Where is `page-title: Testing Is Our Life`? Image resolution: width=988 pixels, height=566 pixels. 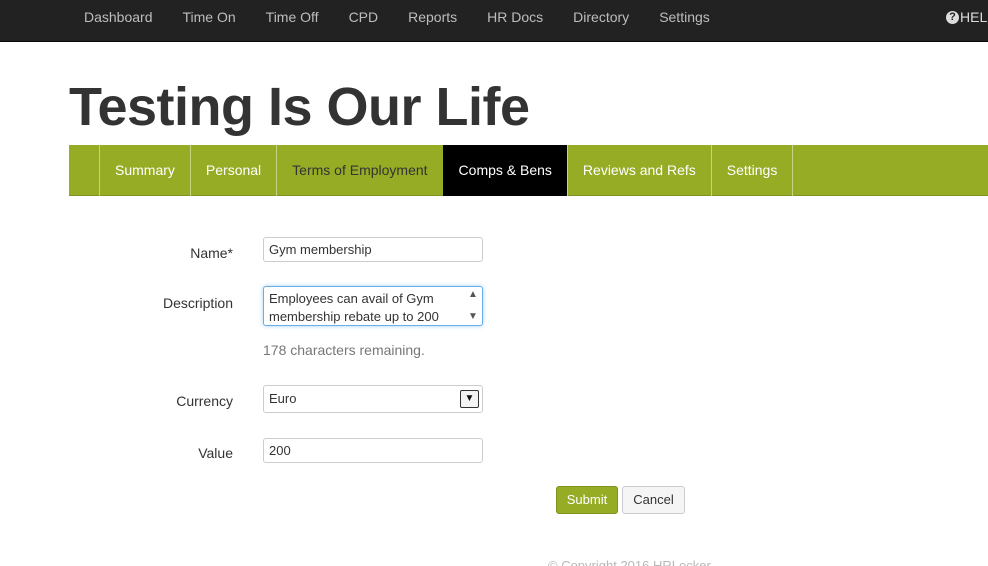 page-title: Testing Is Our Life is located at coordinates (299, 107).